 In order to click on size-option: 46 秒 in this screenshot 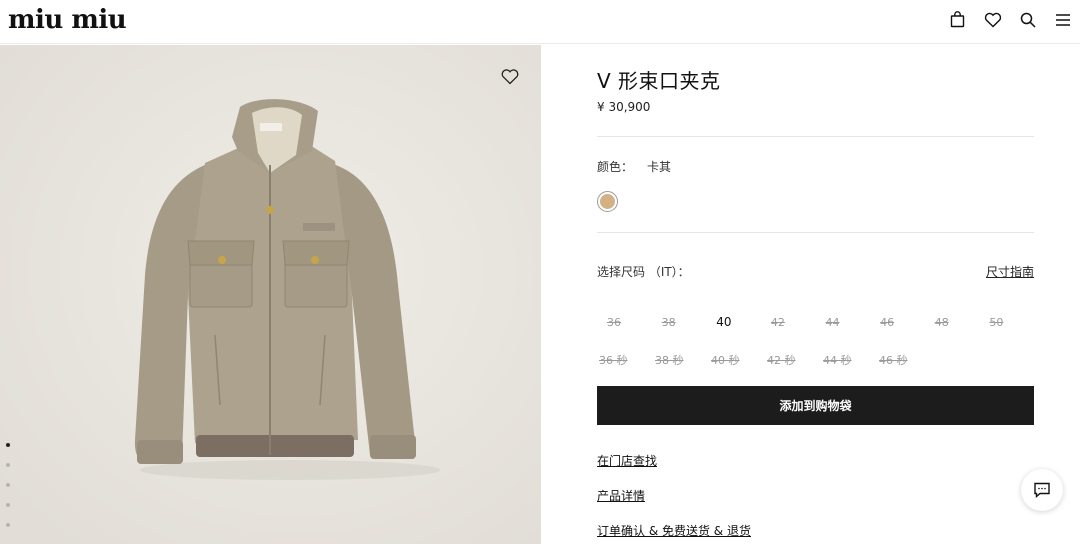, I will do `click(905, 360)`.